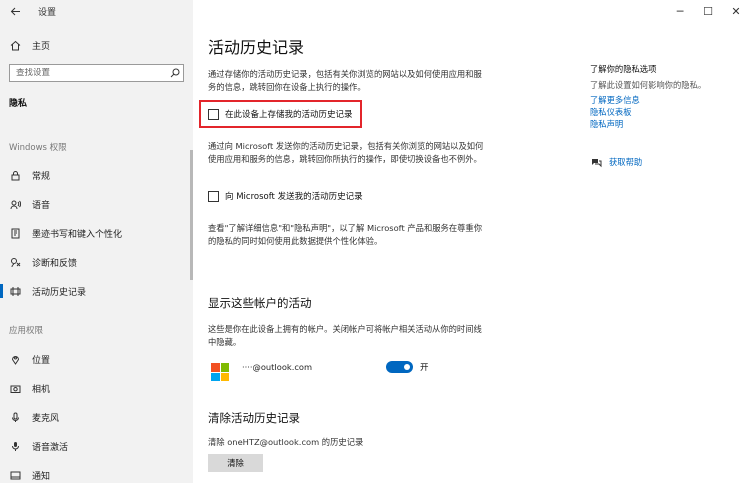  I want to click on send-history-option: 向 Microsoft 发送我的活动历史记录, so click(285, 196).